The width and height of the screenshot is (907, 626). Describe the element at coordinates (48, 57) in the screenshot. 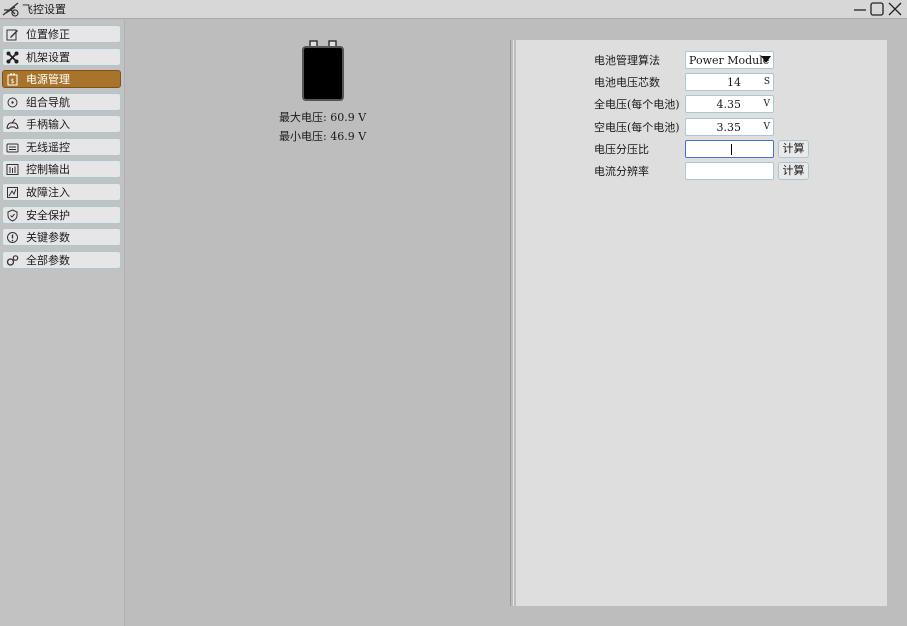

I see `sidebar-item-label: 机架设置` at that location.